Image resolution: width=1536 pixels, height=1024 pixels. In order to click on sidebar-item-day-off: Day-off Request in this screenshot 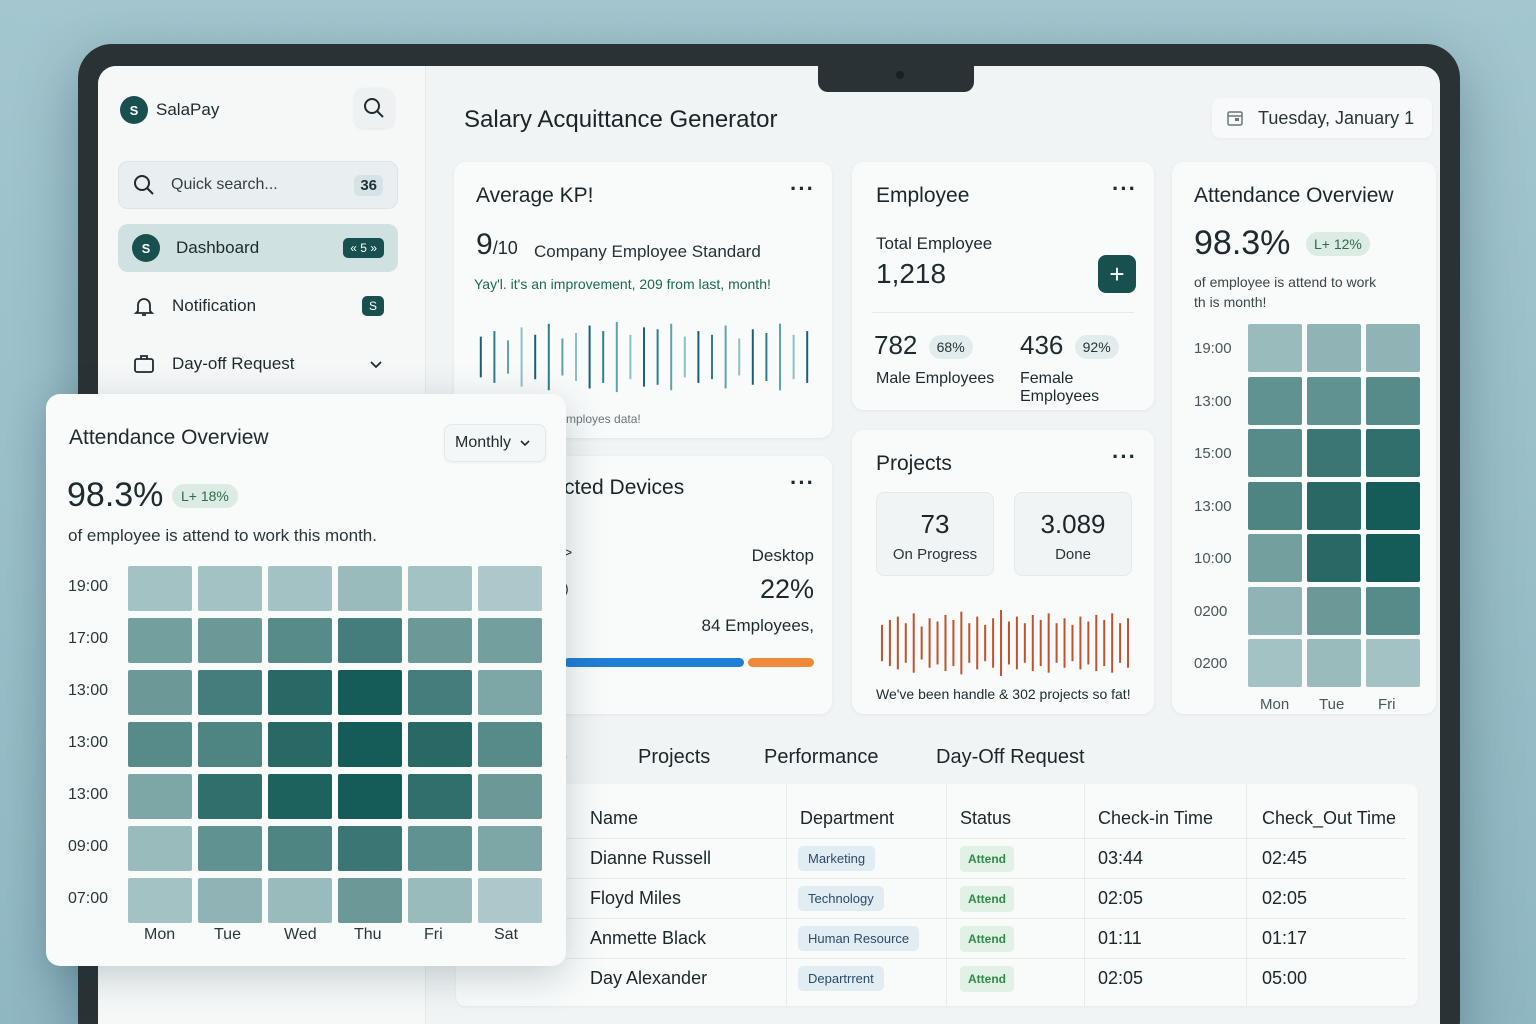, I will do `click(258, 364)`.